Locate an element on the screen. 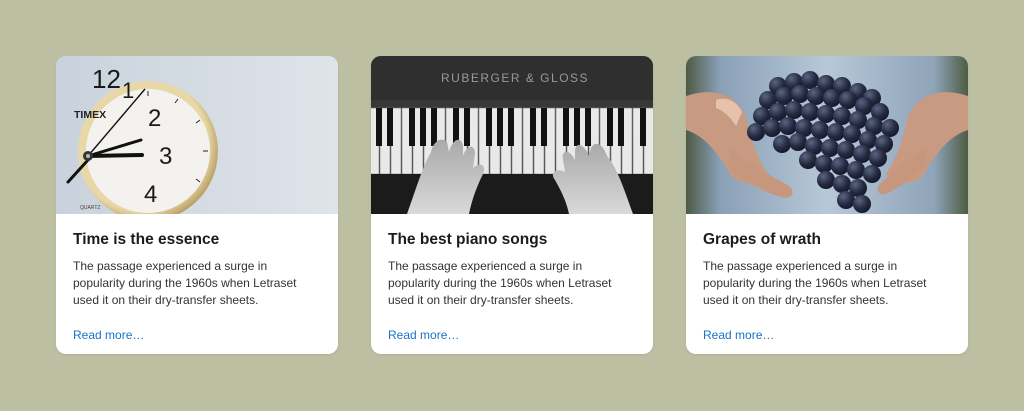  clock-brand: TIMEX is located at coordinates (90, 115).